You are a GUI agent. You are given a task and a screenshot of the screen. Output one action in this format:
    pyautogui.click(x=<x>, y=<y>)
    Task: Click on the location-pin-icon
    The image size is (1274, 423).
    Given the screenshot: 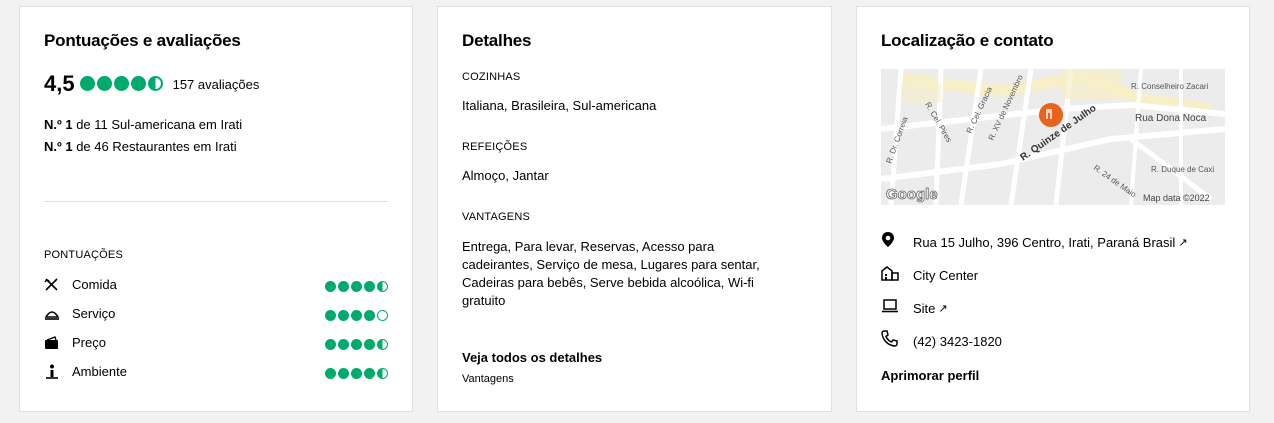 What is the action you would take?
    pyautogui.click(x=897, y=242)
    